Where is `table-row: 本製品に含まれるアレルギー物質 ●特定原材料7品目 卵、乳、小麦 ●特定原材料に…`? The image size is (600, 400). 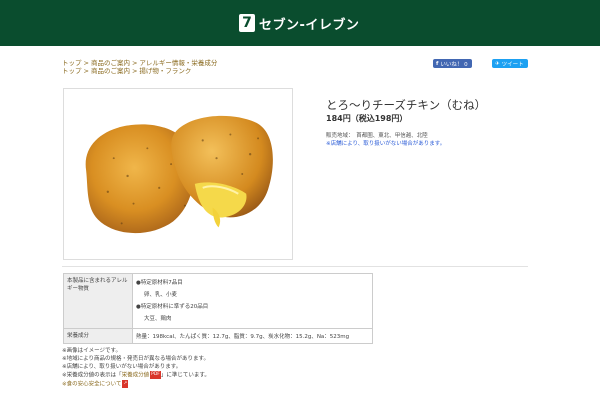 table-row: 本製品に含まれるアレルギー物質 ●特定原材料7品目 卵、乳、小麦 ●特定原材料に… is located at coordinates (218, 301).